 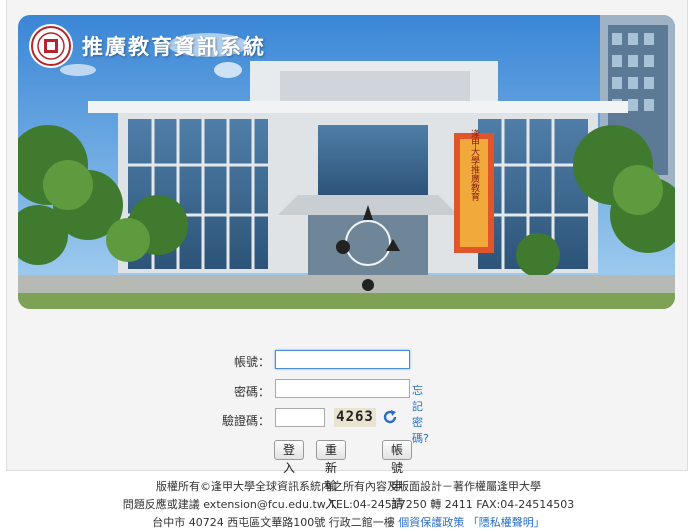 I want to click on privacy-policy-link: 個資保護政策, so click(x=431, y=522).